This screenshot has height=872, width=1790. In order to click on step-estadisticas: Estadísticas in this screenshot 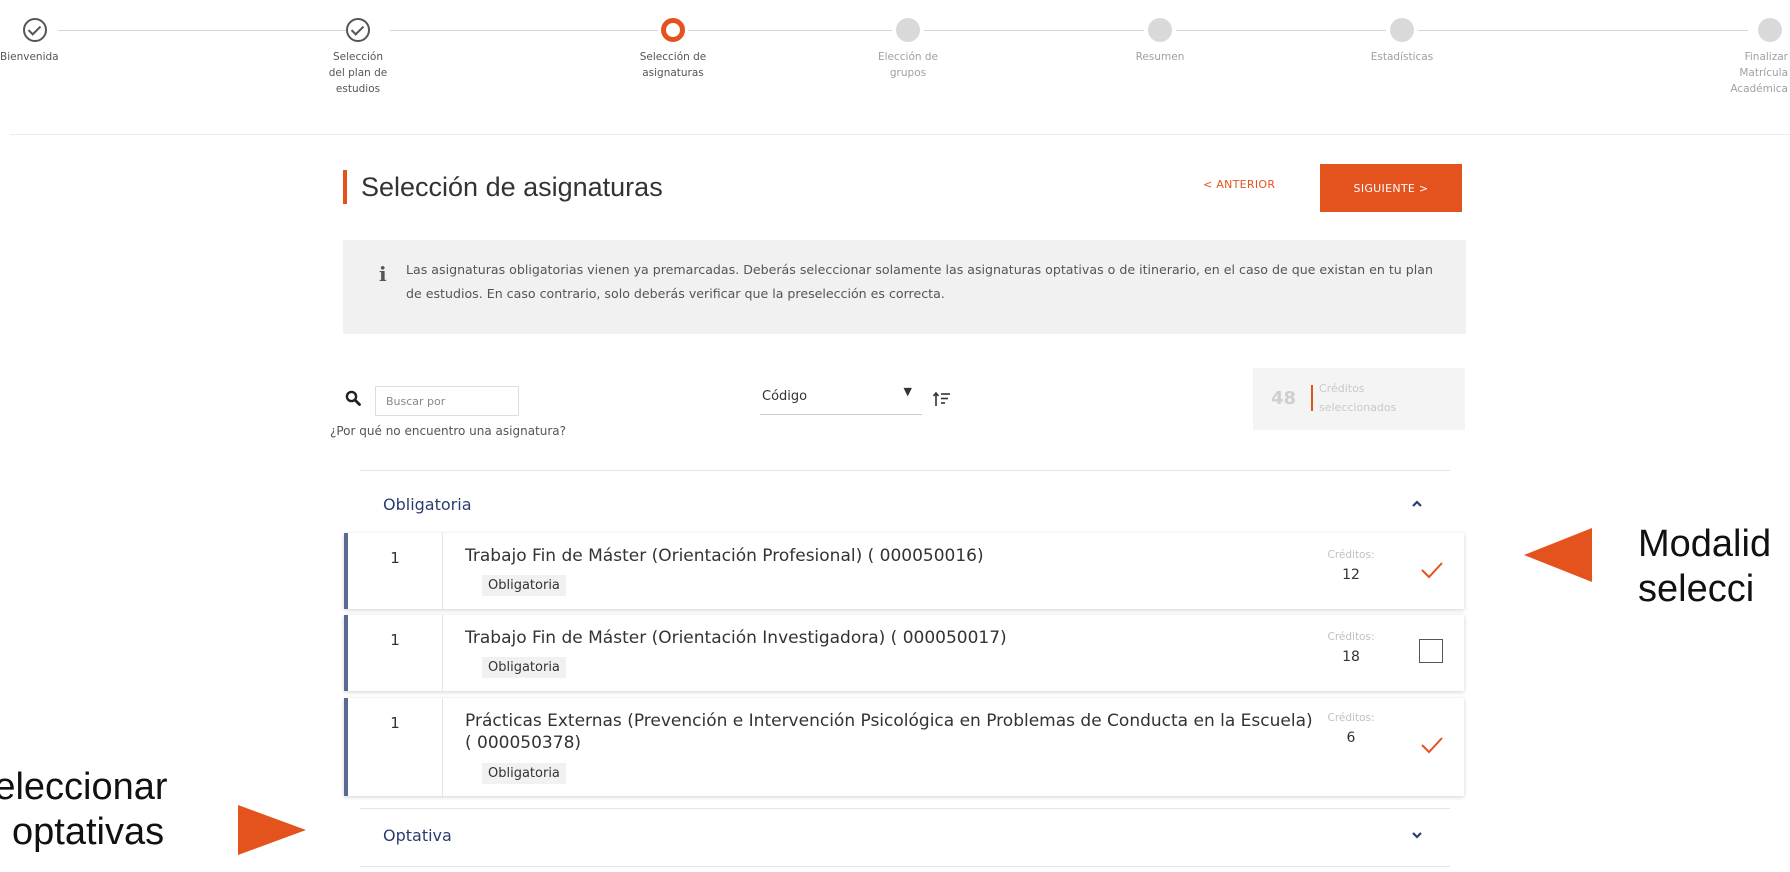, I will do `click(1402, 41)`.